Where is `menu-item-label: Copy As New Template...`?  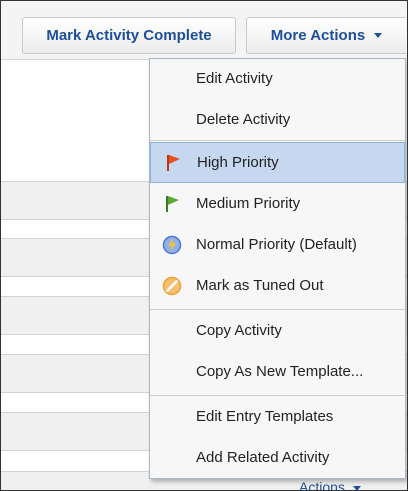 menu-item-label: Copy As New Template... is located at coordinates (280, 371).